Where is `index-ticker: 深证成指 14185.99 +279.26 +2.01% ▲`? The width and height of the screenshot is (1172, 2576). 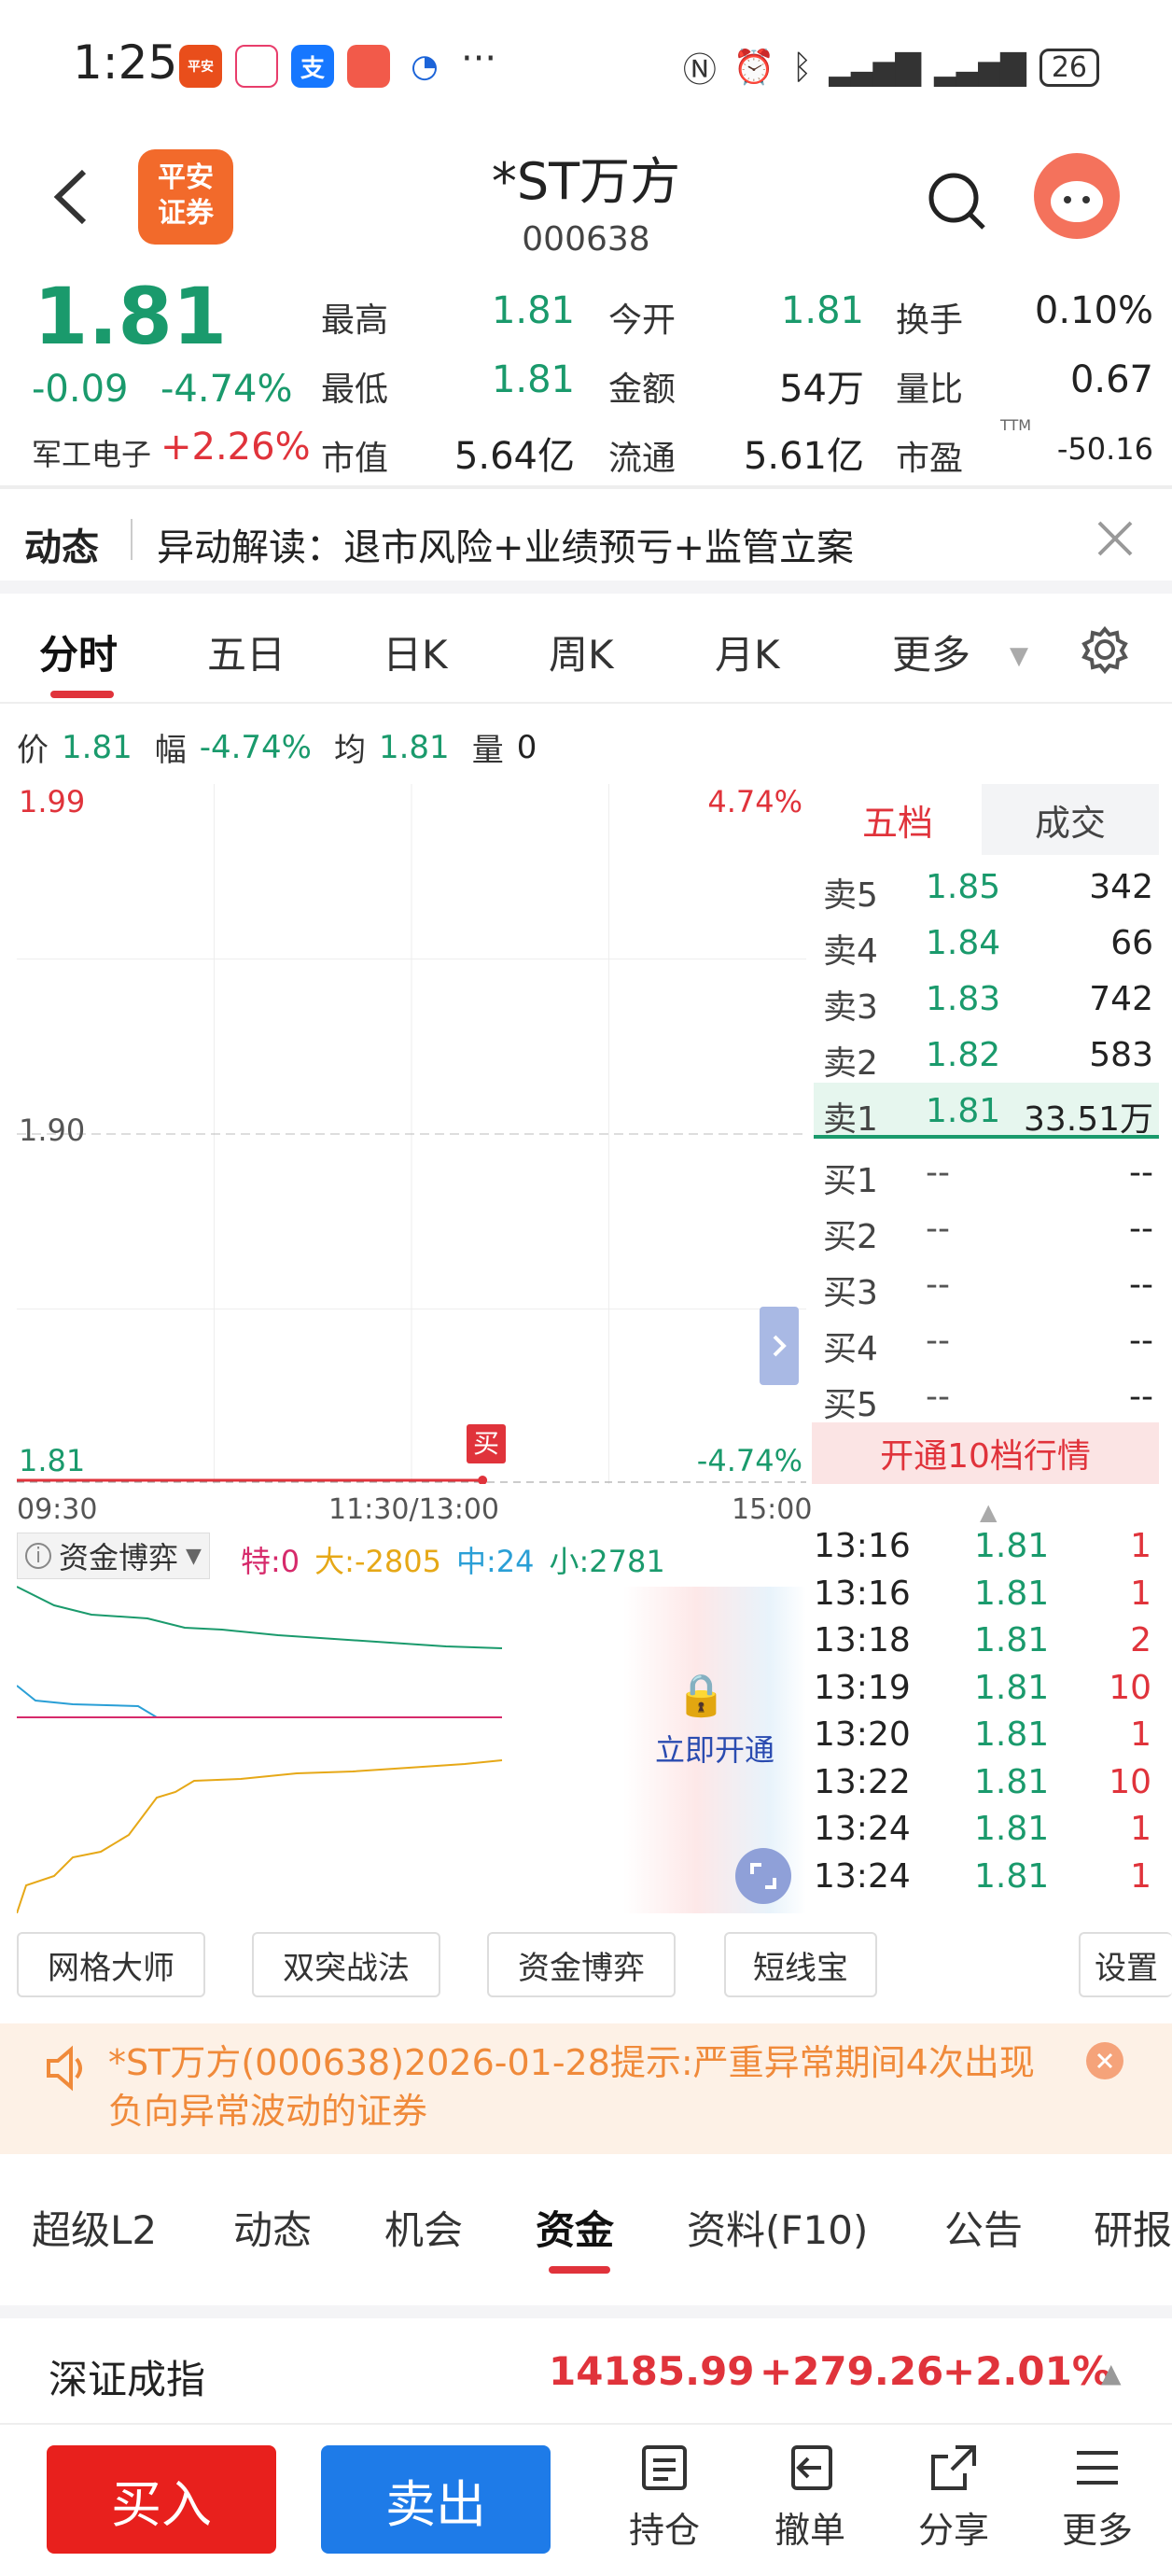
index-ticker: 深证成指 14185.99 +279.26 +2.01% ▲ is located at coordinates (586, 2370).